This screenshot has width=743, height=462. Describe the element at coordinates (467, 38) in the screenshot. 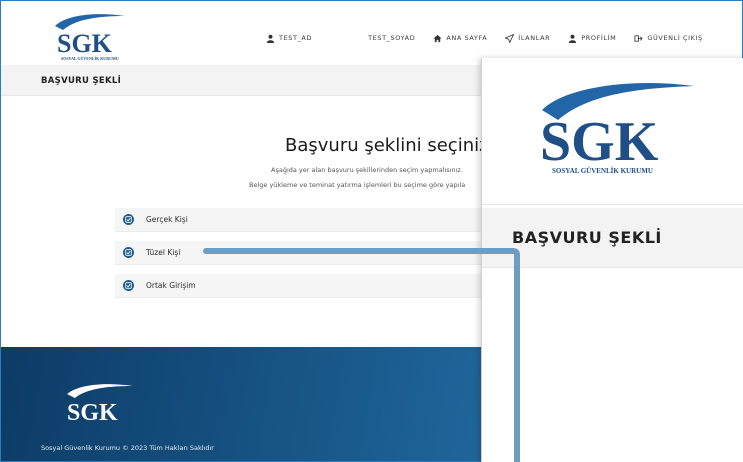

I see `home-label: ANA SAYFA` at that location.